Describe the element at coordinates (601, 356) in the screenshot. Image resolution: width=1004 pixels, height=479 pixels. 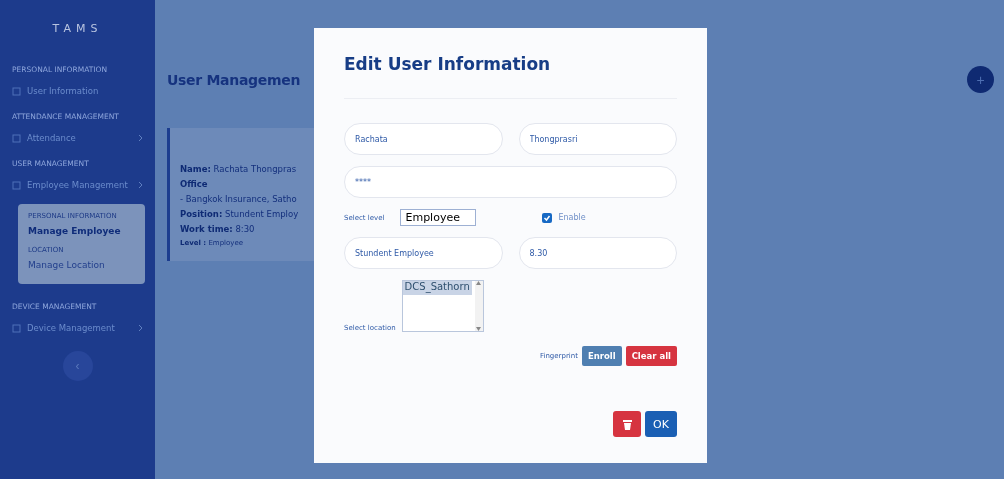
I see `enroll-button: Enroll` at that location.